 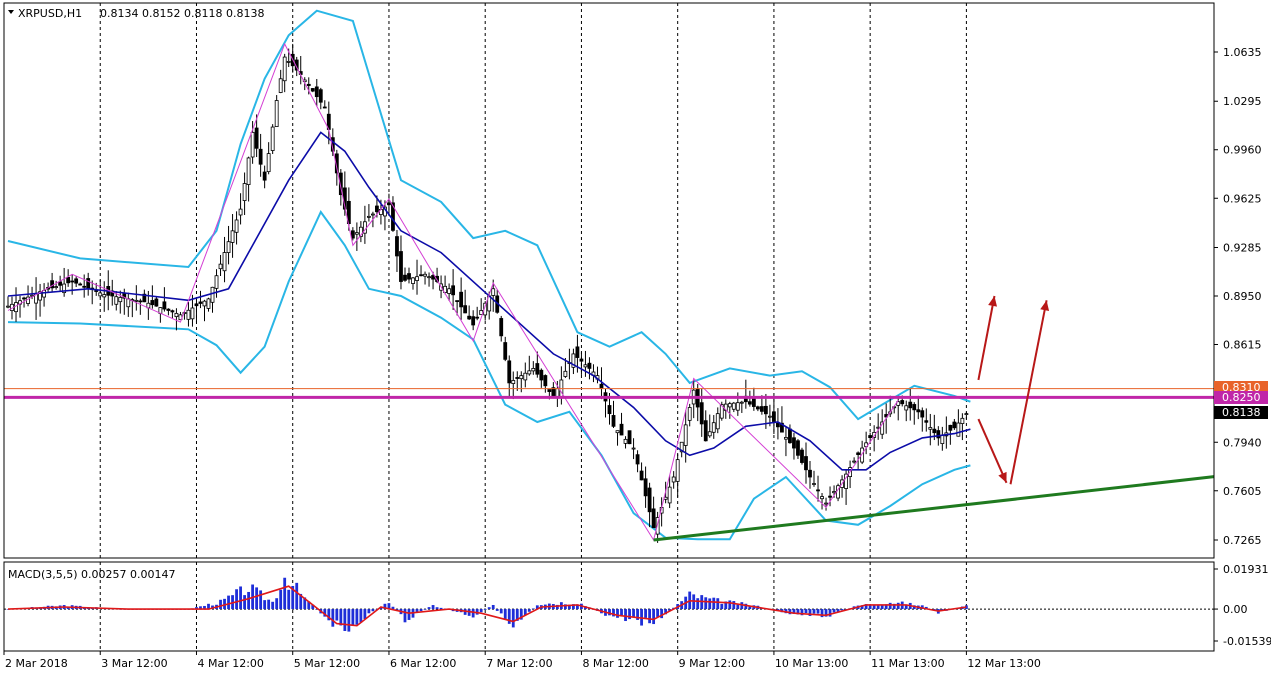 What do you see at coordinates (1003, 663) in the screenshot?
I see `x-tick-label: 12 Mar 13:00` at bounding box center [1003, 663].